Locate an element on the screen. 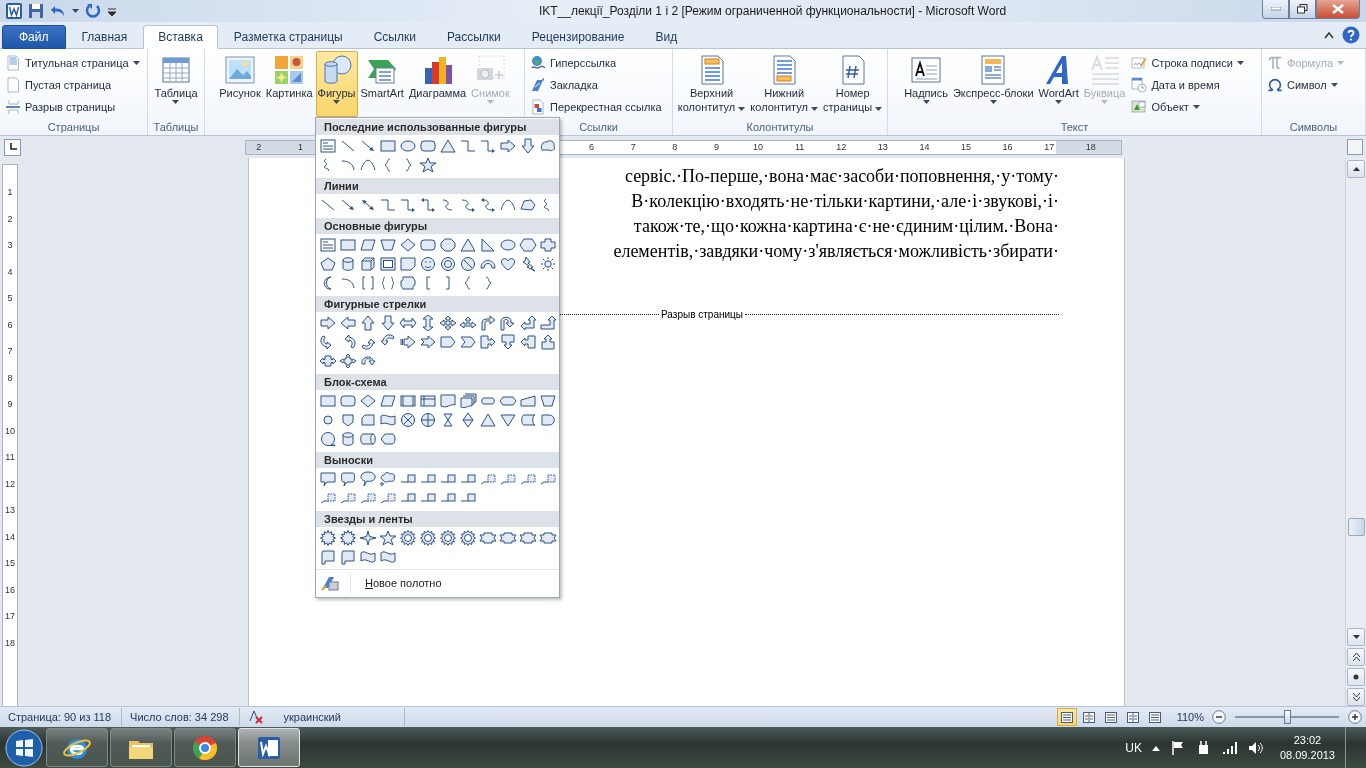 The image size is (1366, 768). text-line: сервіс.·По-перше,·вона·має·засоби·поповнення,·у·тому· is located at coordinates (841, 176).